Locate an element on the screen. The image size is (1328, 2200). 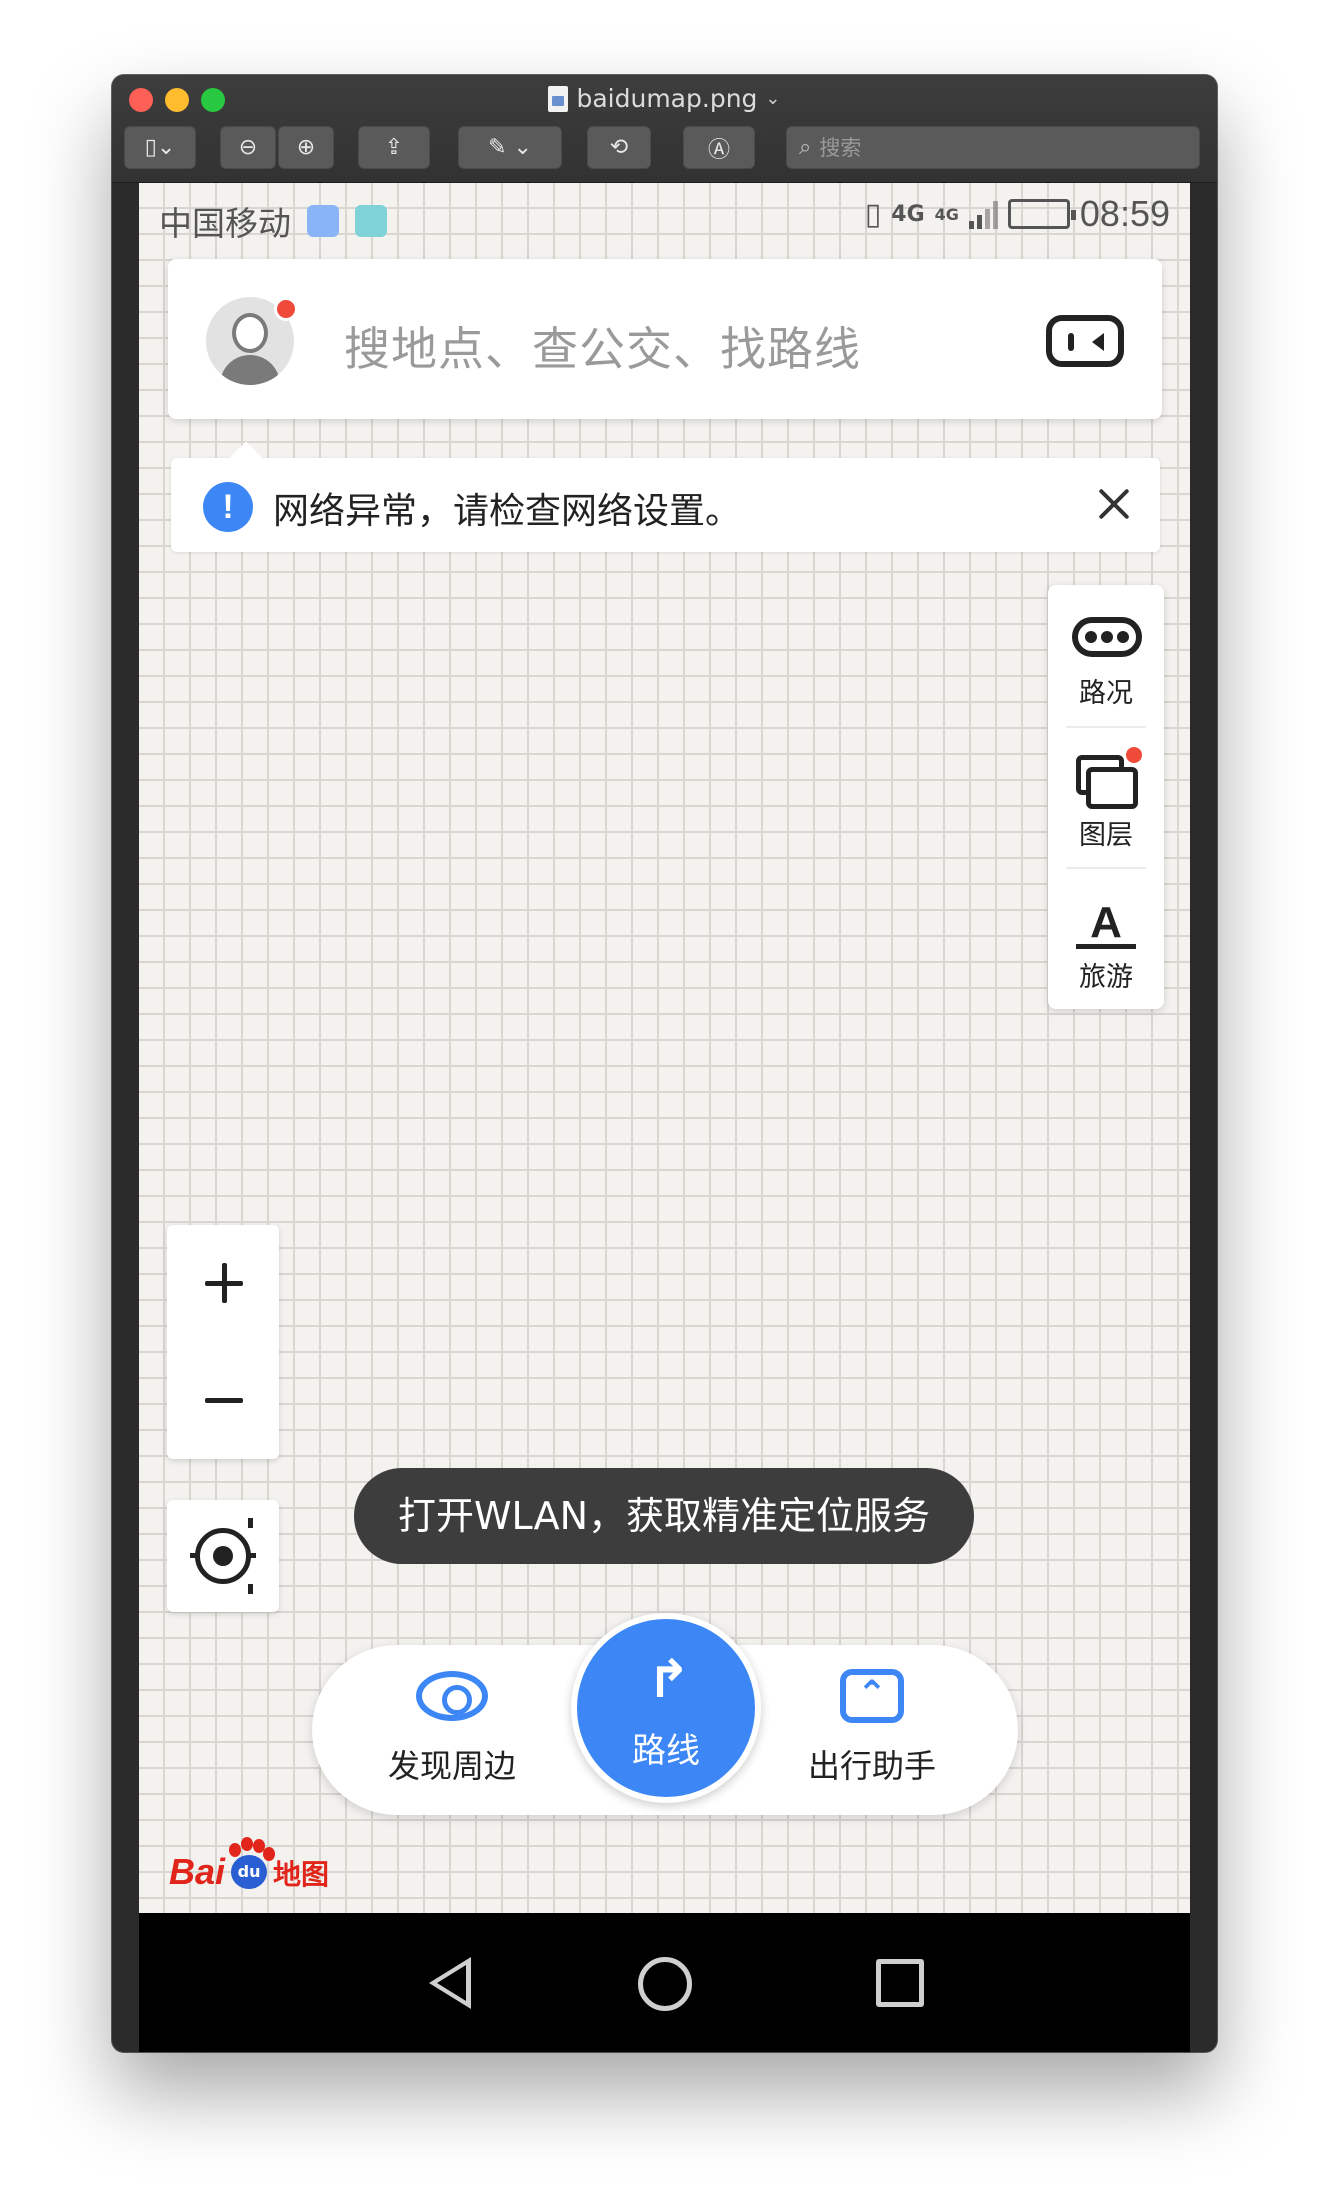
chevron-down-icon: ⌄ is located at coordinates (773, 98).